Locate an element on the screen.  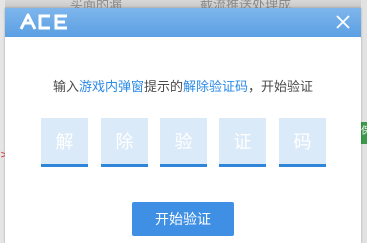
instruction-text: 输入游戏内弹窗提示的解除验证码，开始验证 is located at coordinates (183, 85).